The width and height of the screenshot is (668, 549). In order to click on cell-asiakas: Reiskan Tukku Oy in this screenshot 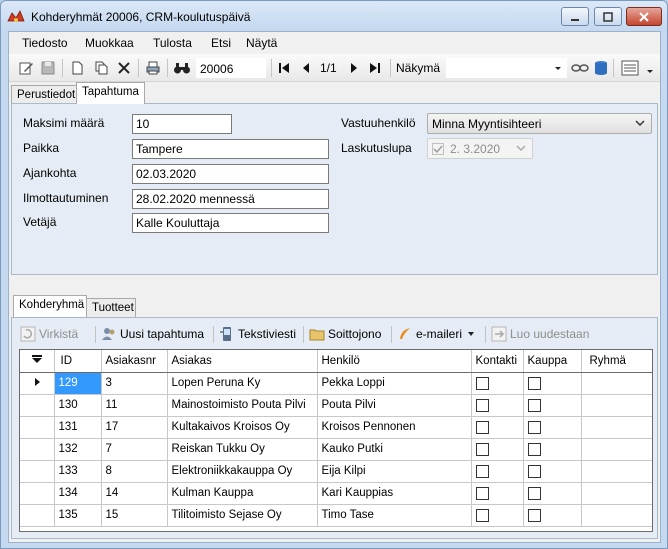, I will do `click(242, 449)`.